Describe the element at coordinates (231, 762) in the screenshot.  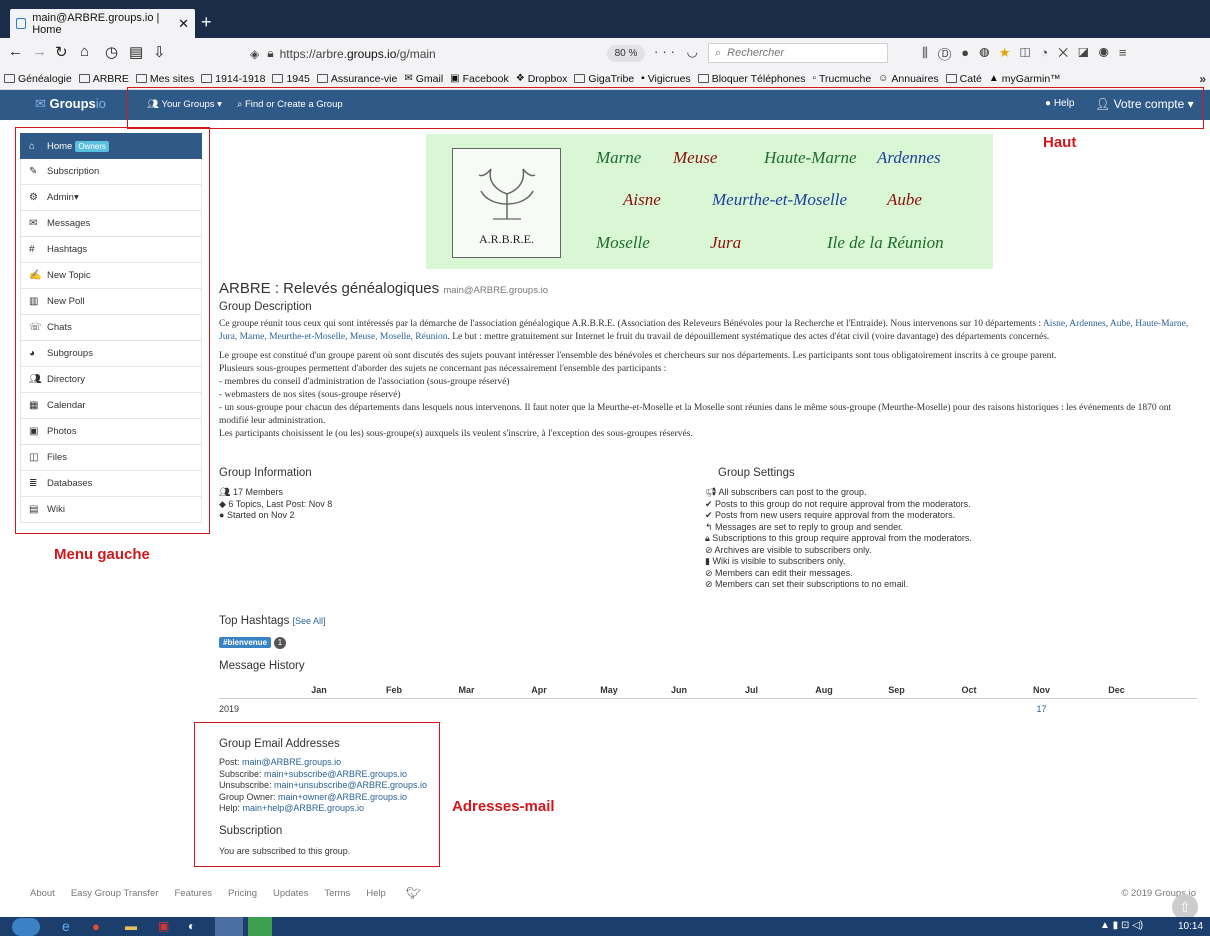
I see `email-label: Post:` at that location.